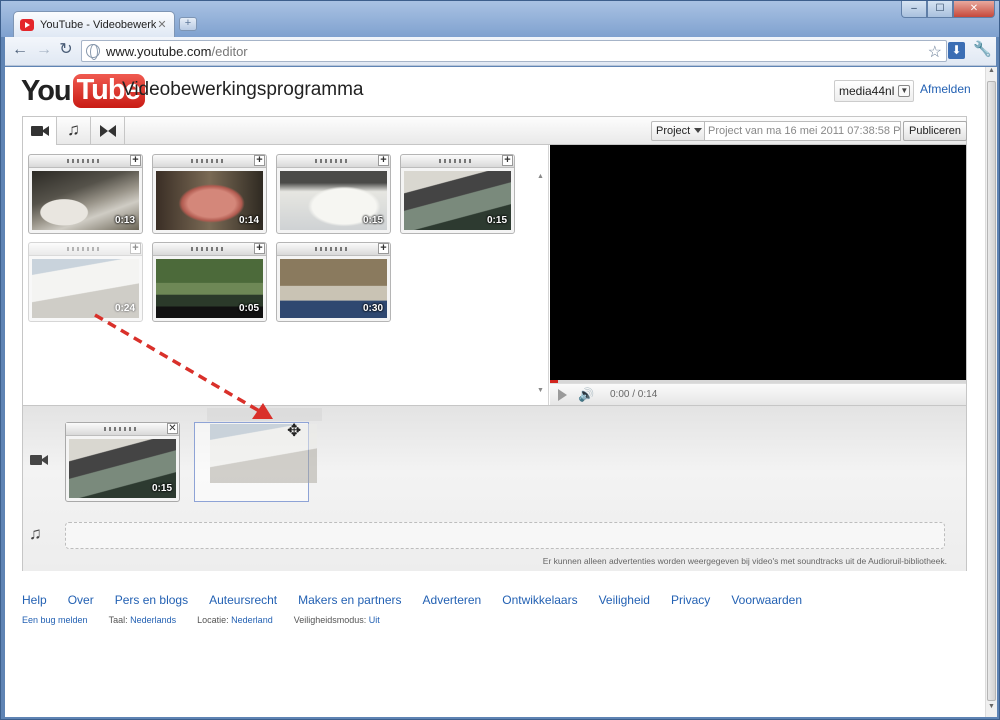 The image size is (1000, 720). I want to click on footer-link-voorwaarden: Voorwaarden, so click(766, 600).